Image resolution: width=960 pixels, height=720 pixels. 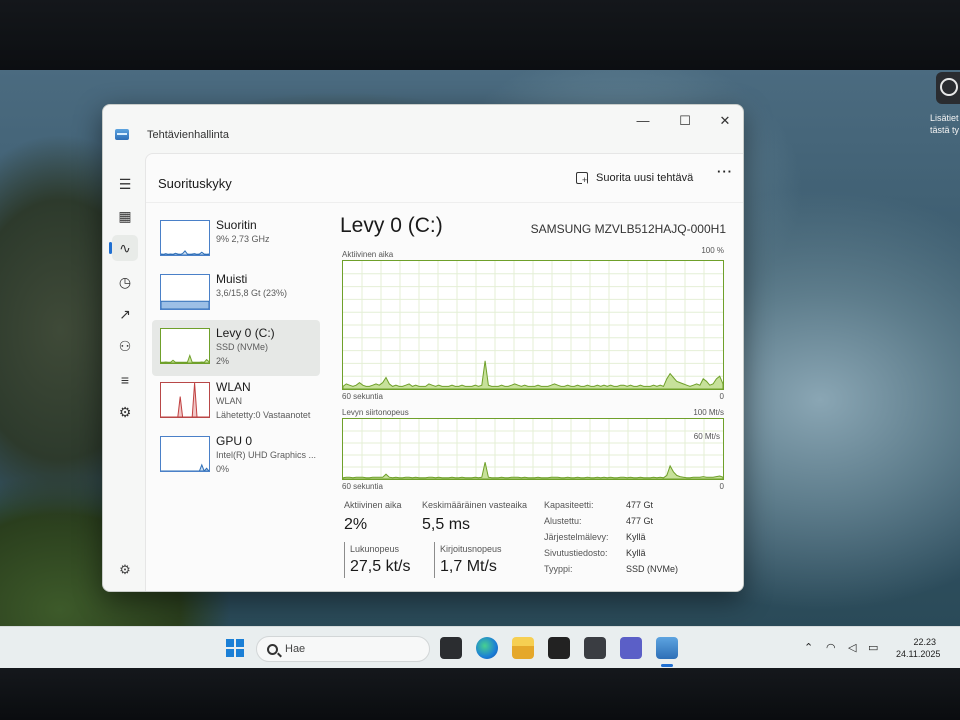 What do you see at coordinates (645, 178) in the screenshot?
I see `run-new-task-label: Suorita uusi tehtävä` at bounding box center [645, 178].